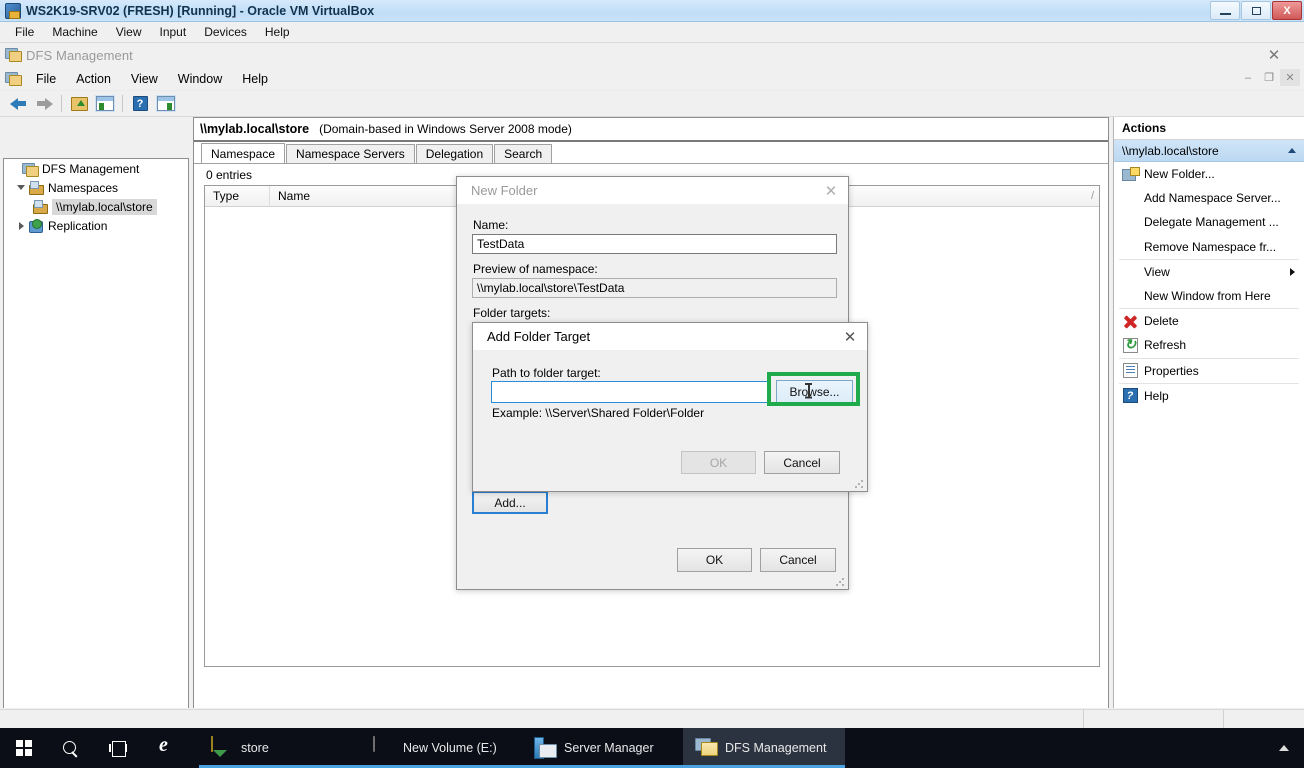  Describe the element at coordinates (70, 748) in the screenshot. I see `search-icon` at that location.